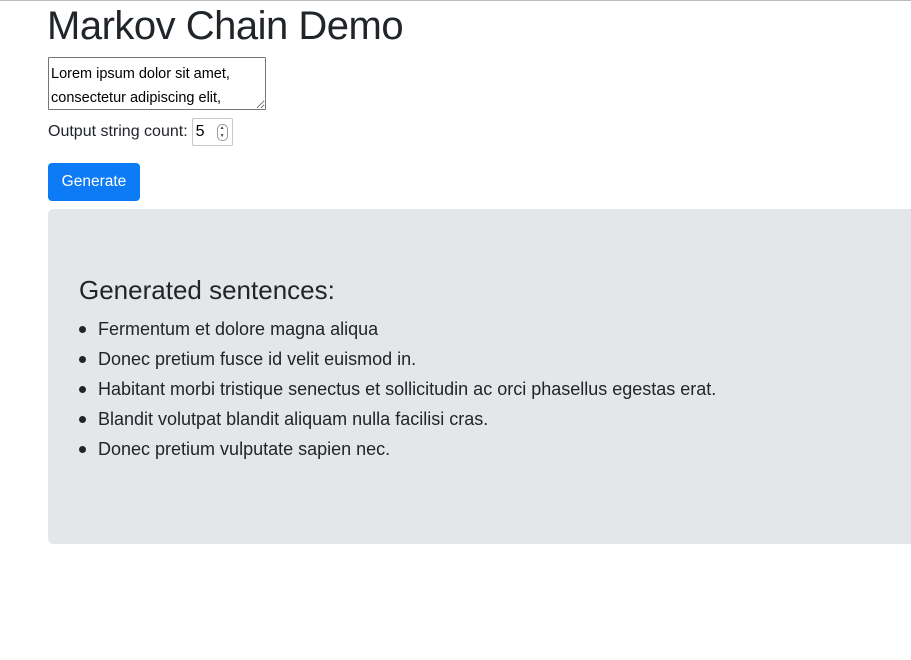 The width and height of the screenshot is (911, 660). I want to click on count-row: Output string count: 5 ▲ ▼, so click(140, 132).